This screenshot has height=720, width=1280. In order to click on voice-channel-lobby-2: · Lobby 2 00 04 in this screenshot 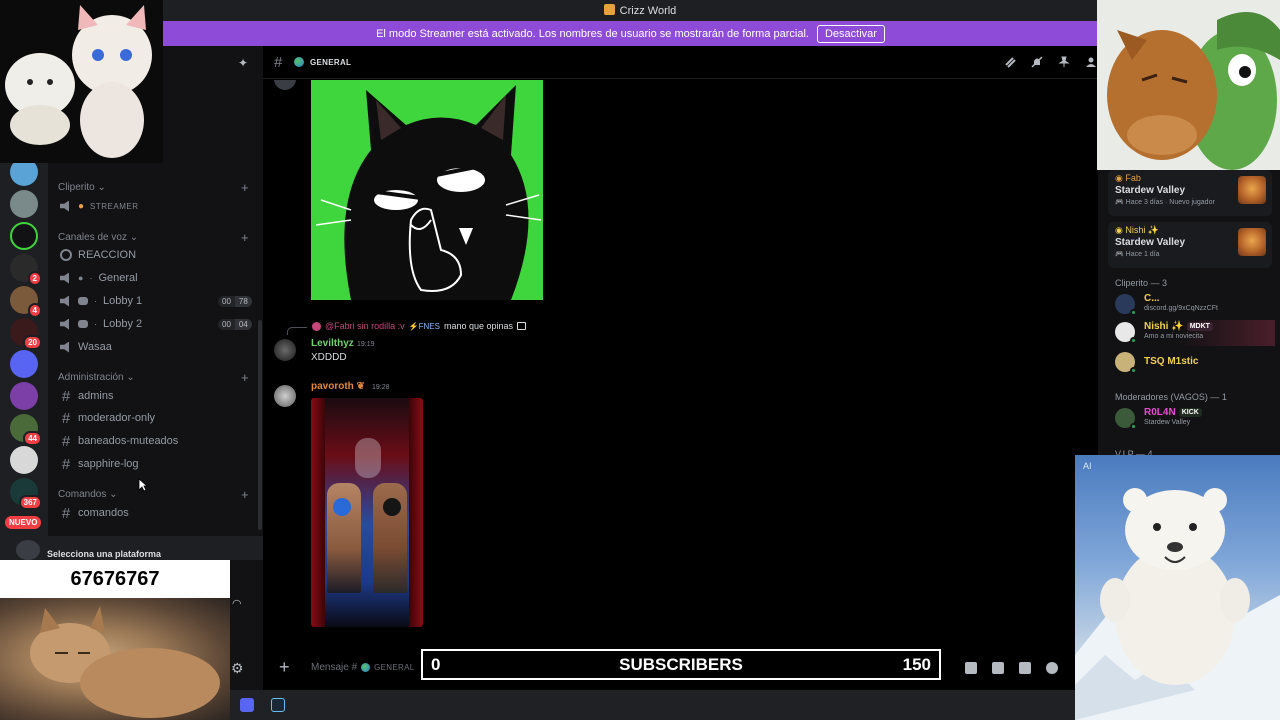, I will do `click(157, 324)`.